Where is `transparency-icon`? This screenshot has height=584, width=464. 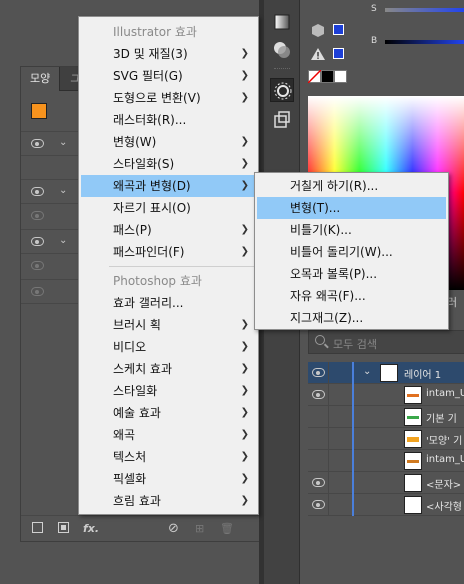 transparency-icon is located at coordinates (282, 50).